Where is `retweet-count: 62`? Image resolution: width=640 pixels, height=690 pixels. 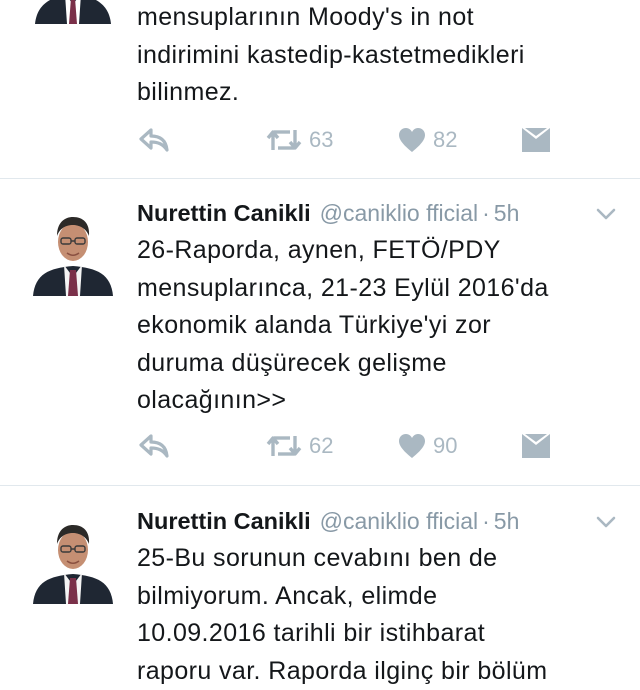 retweet-count: 62 is located at coordinates (321, 445).